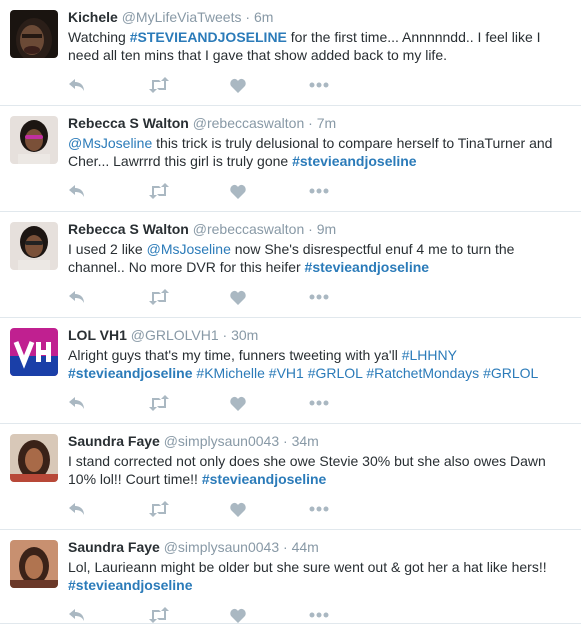 This screenshot has height=630, width=581. I want to click on tweet-header: LOL VH1 @GRLOLVH1 · 30m, so click(319, 331).